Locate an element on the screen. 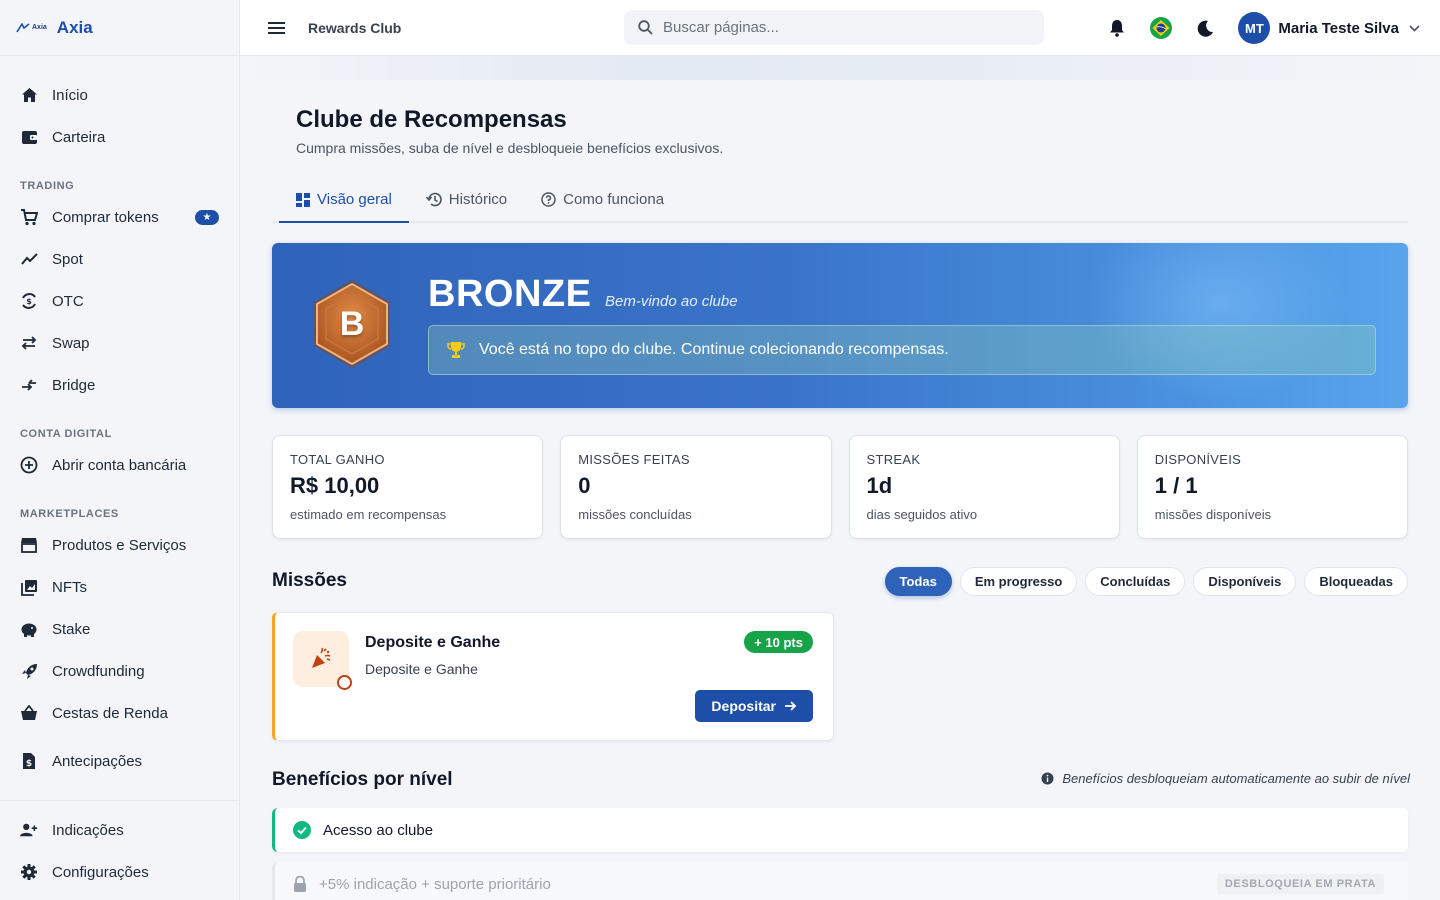 The height and width of the screenshot is (900, 1440). sidebar-item-bridge: Bridge is located at coordinates (119, 385).